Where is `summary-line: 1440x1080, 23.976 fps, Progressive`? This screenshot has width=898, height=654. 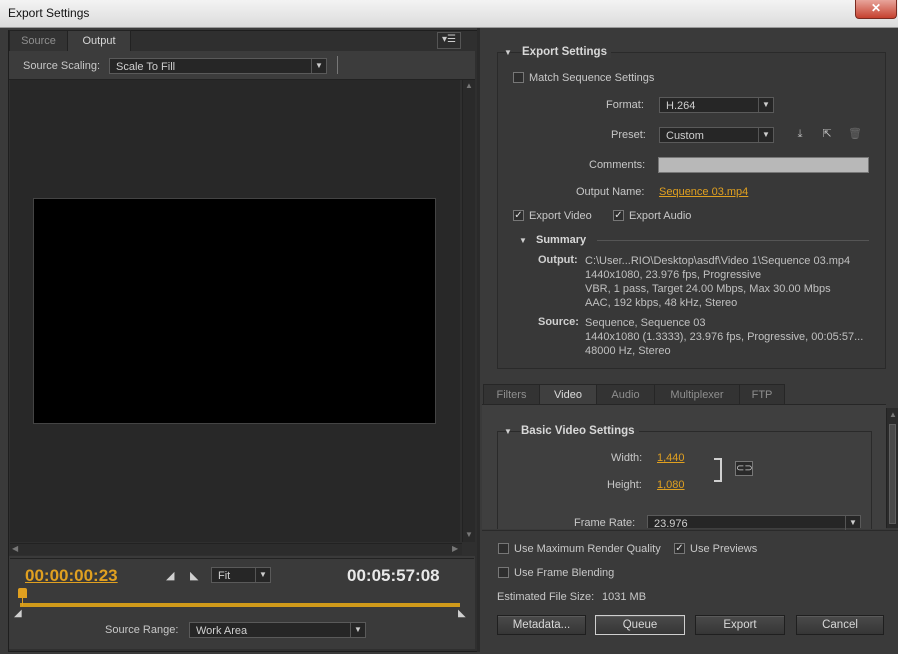
summary-line: 1440x1080, 23.976 fps, Progressive is located at coordinates (673, 275).